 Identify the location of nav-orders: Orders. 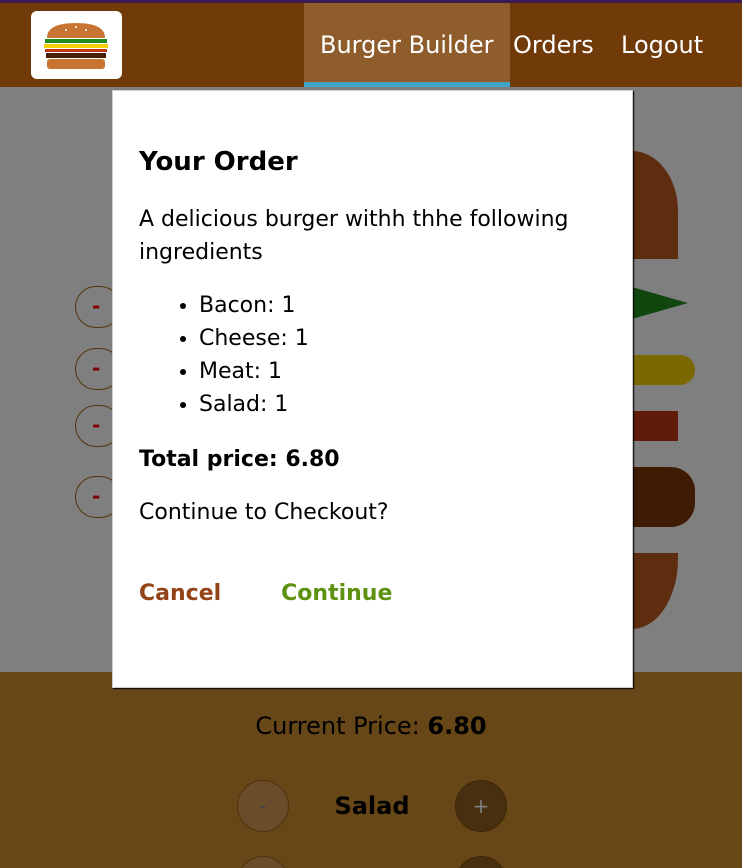
(553, 45).